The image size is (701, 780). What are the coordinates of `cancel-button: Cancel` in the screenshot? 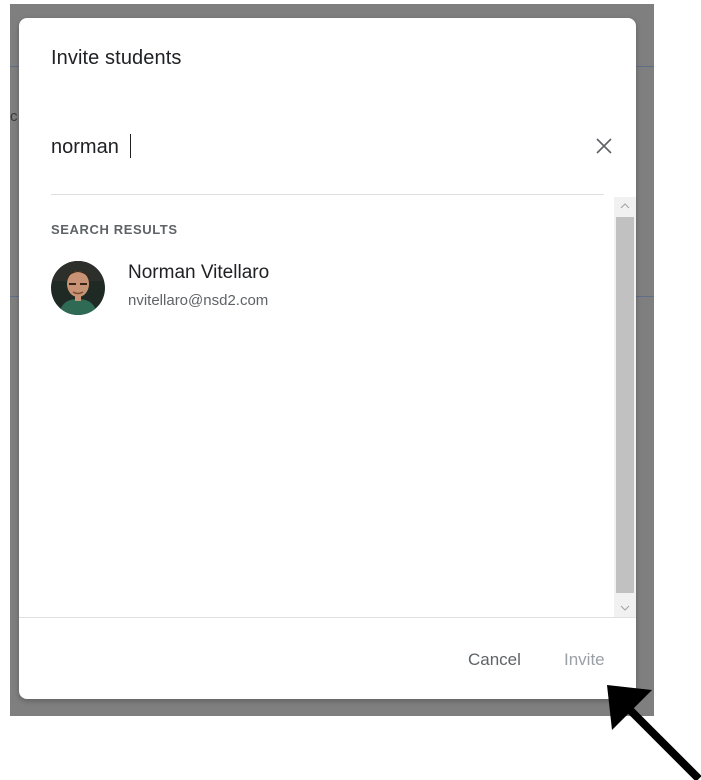 It's located at (494, 660).